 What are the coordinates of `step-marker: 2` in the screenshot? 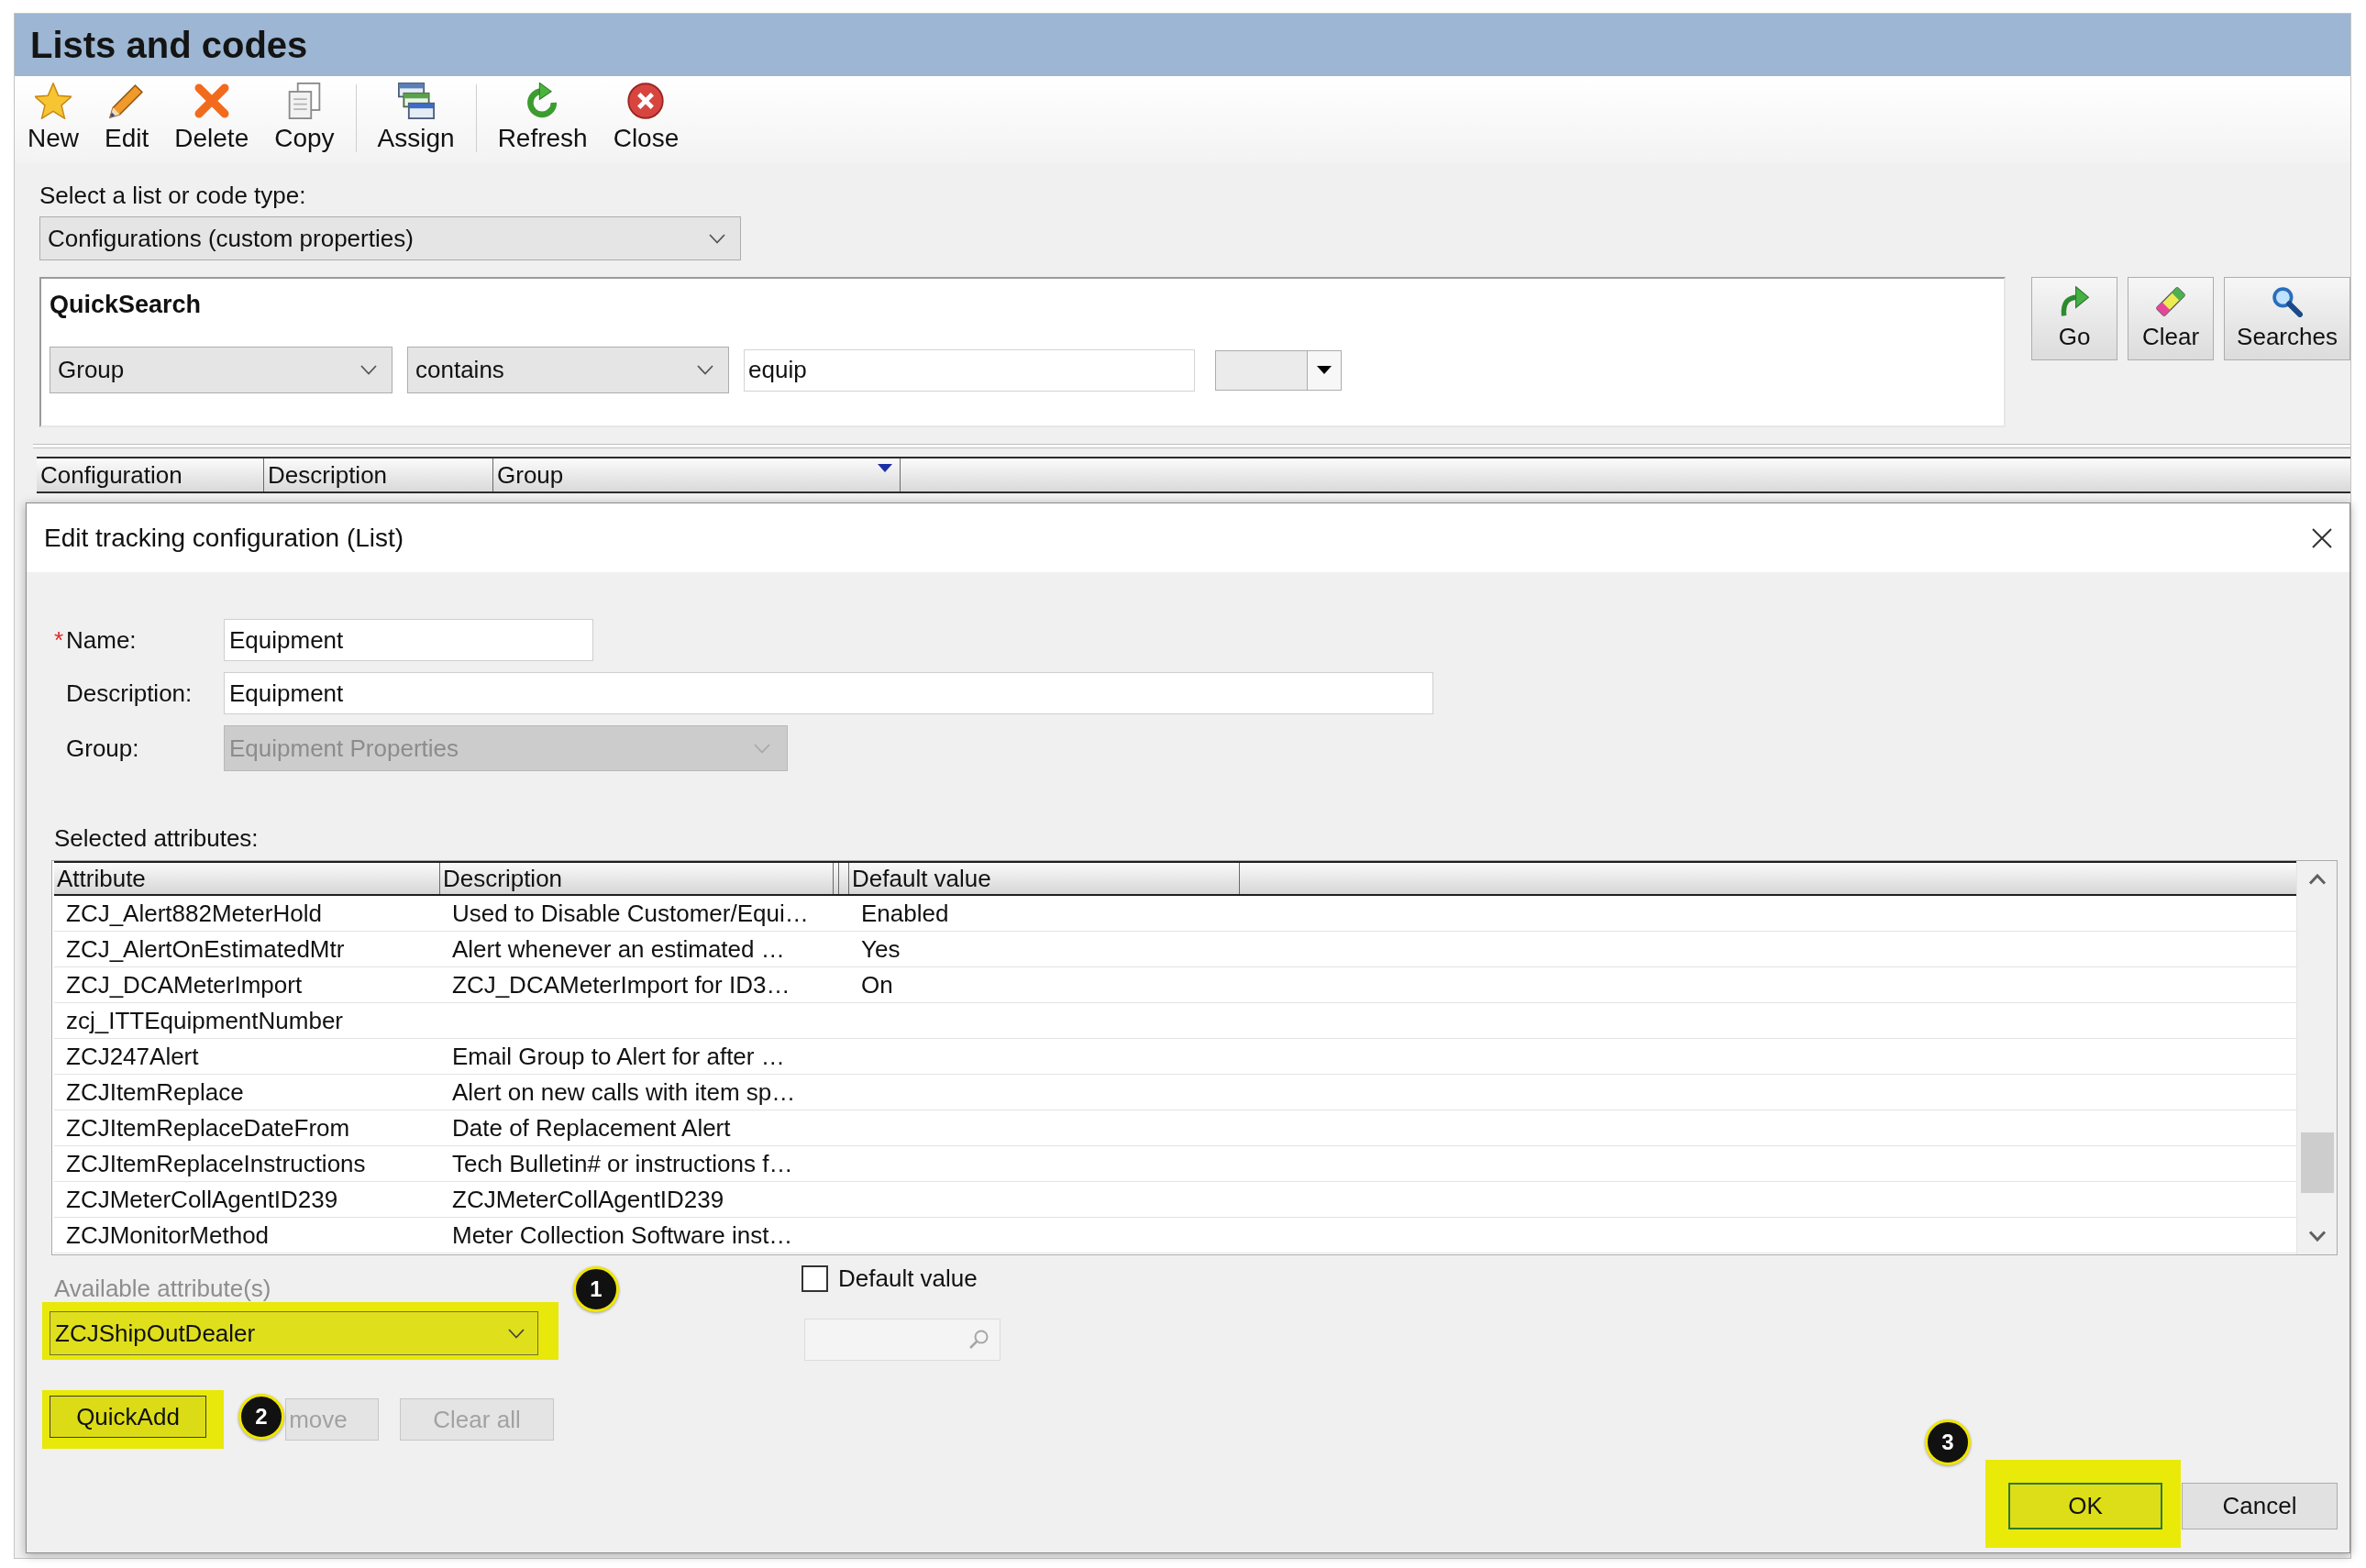 It's located at (261, 1417).